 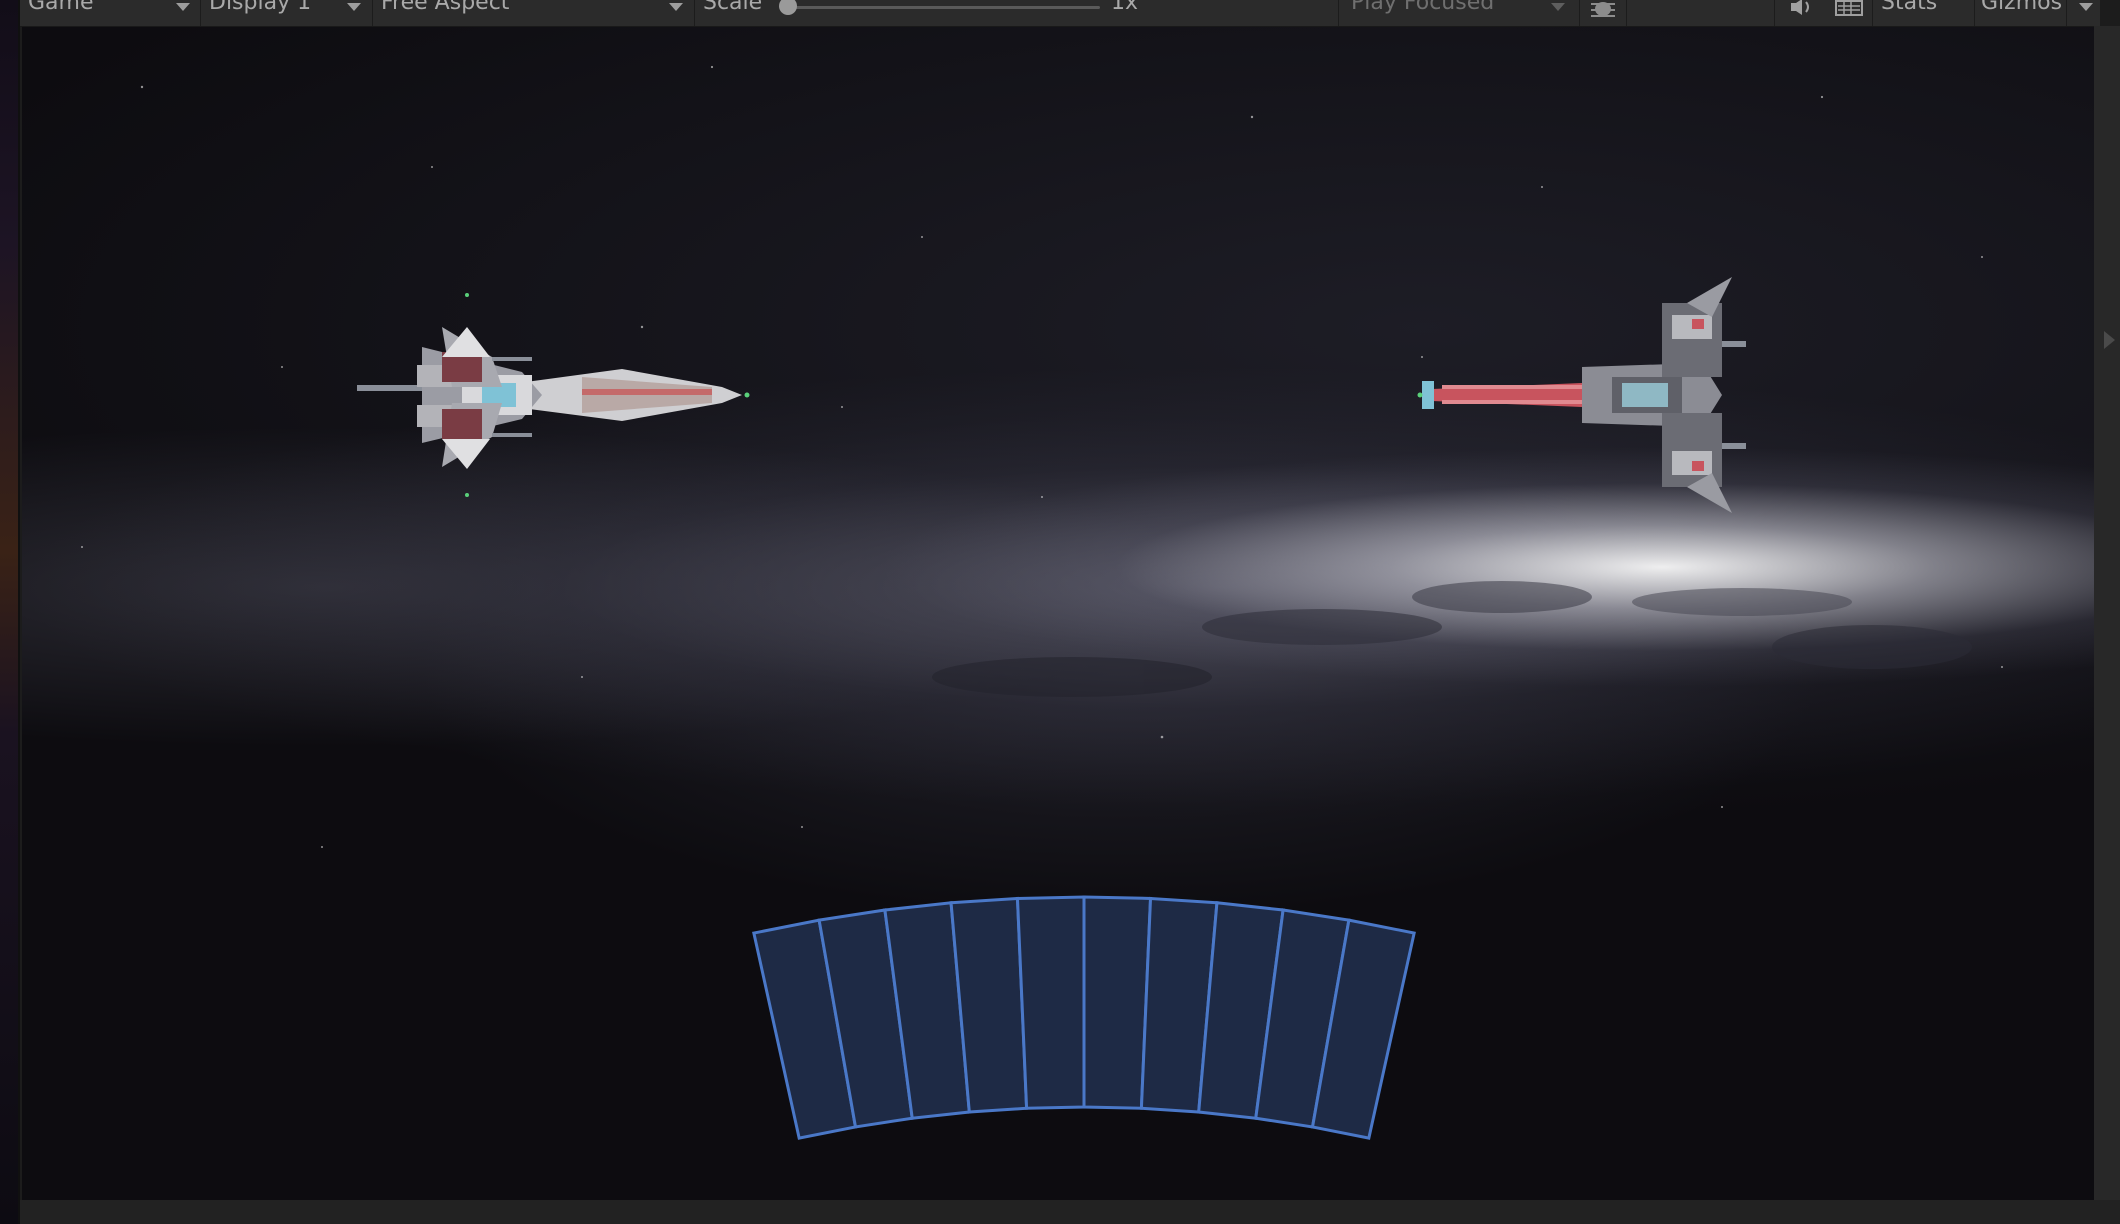 I want to click on right-panel-edge, so click(x=2107, y=613).